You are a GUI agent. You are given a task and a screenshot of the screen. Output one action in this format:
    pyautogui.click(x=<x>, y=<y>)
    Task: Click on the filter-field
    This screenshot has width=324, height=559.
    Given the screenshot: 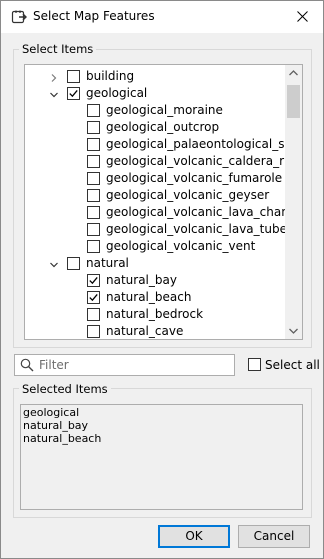 What is the action you would take?
    pyautogui.click(x=124, y=365)
    